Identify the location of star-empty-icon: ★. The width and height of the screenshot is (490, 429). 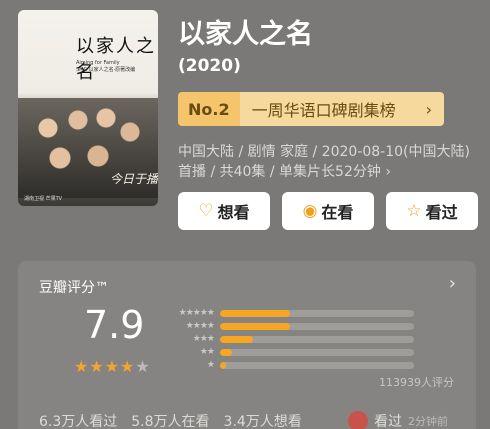
(143, 366).